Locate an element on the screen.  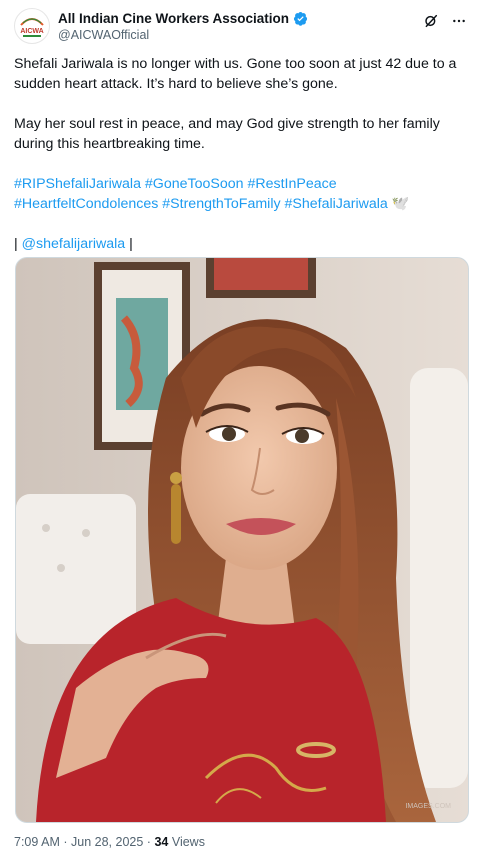
mention-prefix: | is located at coordinates (16, 244).